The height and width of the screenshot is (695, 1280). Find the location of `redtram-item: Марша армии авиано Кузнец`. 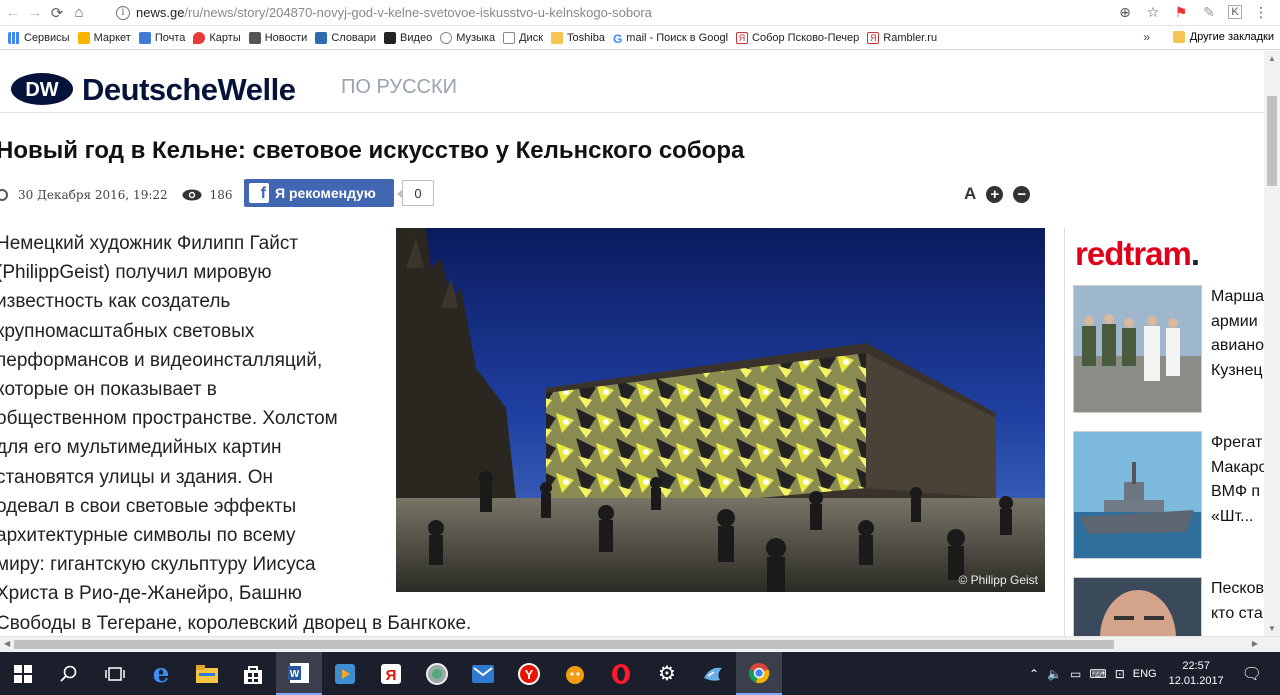

redtram-item: Марша армии авиано Кузнец is located at coordinates (1168, 351).